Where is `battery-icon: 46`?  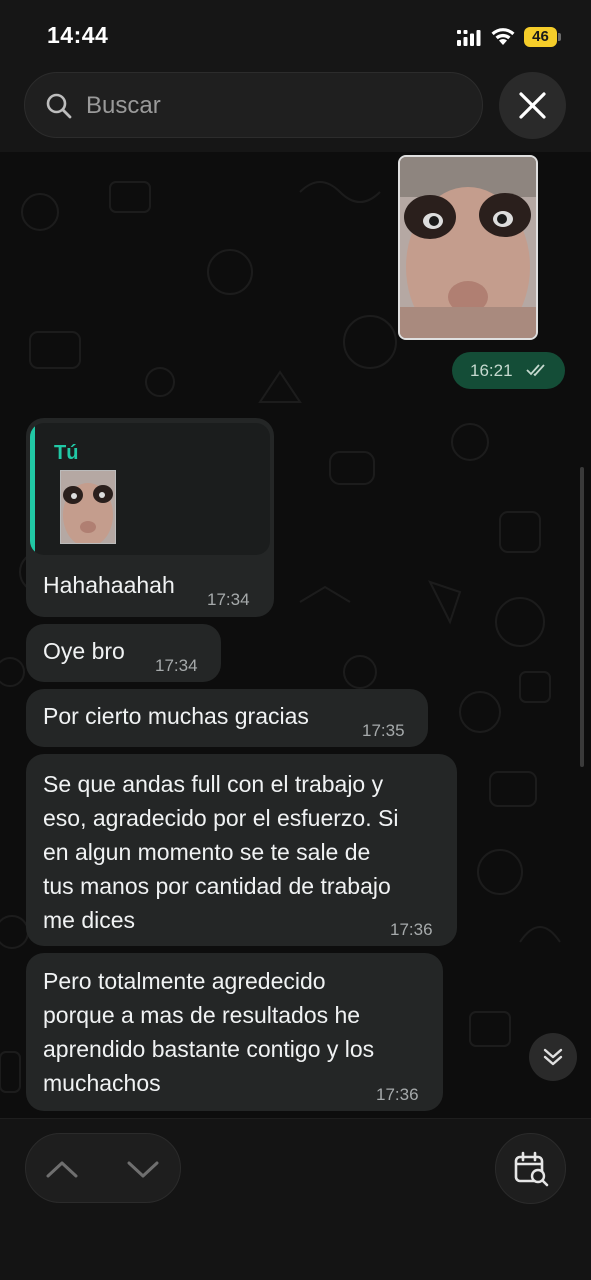
battery-icon: 46 is located at coordinates (543, 37).